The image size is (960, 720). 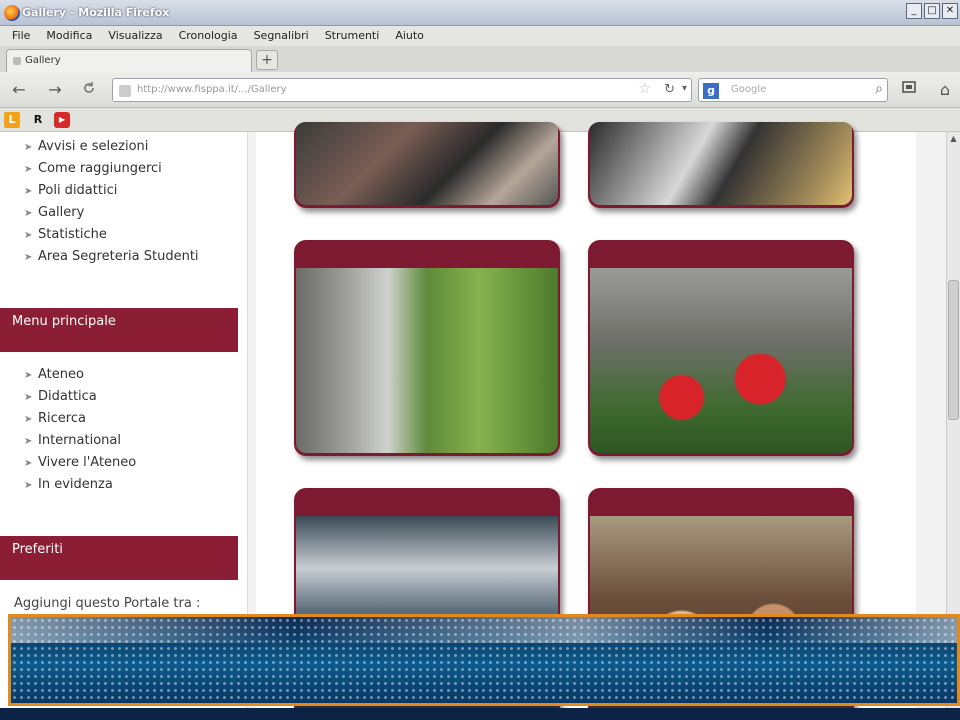 I want to click on sidebar-item-gallery: ➤ Gallery, so click(x=111, y=213).